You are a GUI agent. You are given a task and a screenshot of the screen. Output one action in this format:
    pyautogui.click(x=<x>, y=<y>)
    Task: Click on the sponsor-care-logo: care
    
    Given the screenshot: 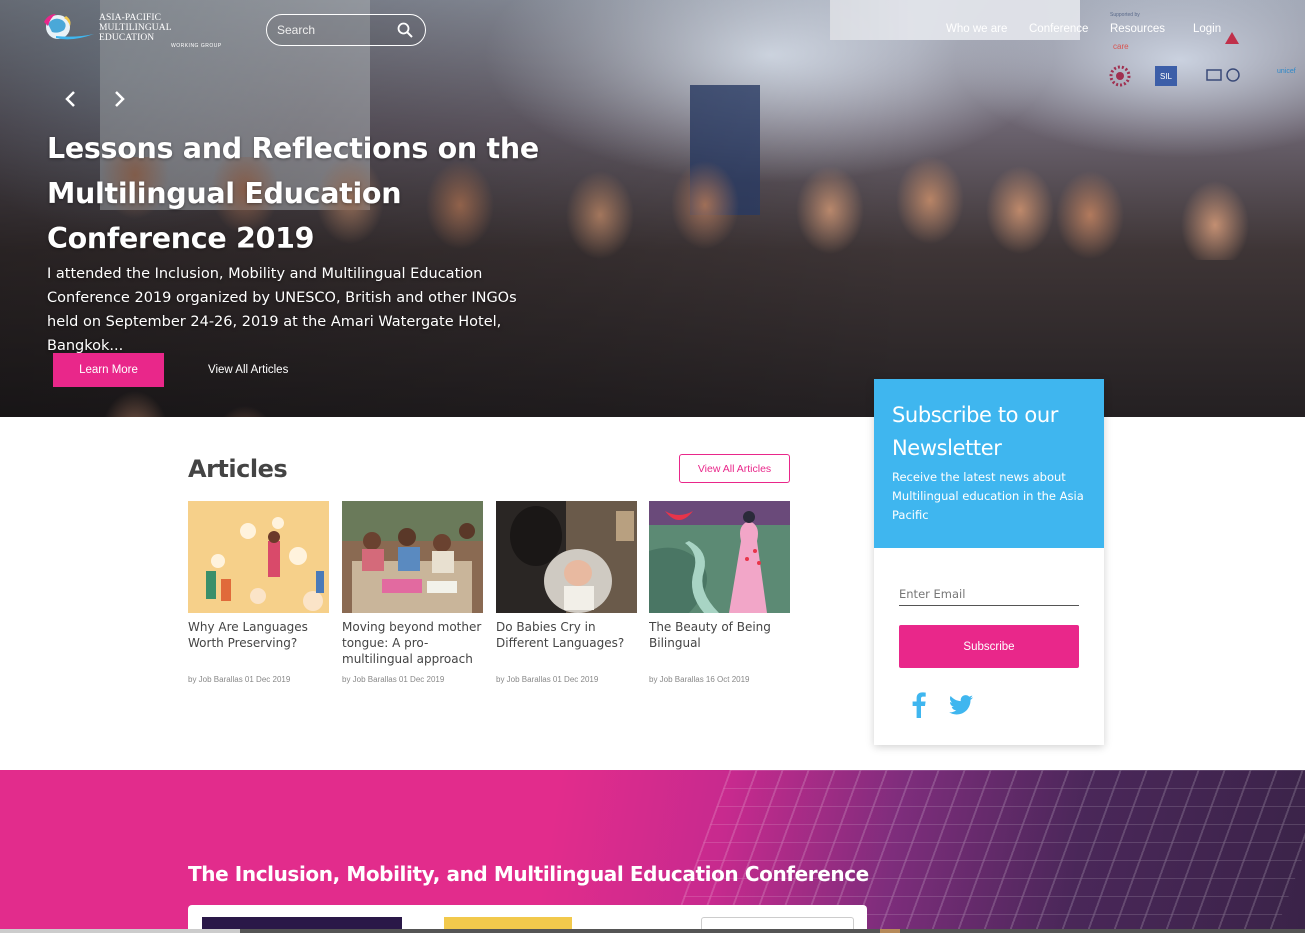 What is the action you would take?
    pyautogui.click(x=1121, y=46)
    